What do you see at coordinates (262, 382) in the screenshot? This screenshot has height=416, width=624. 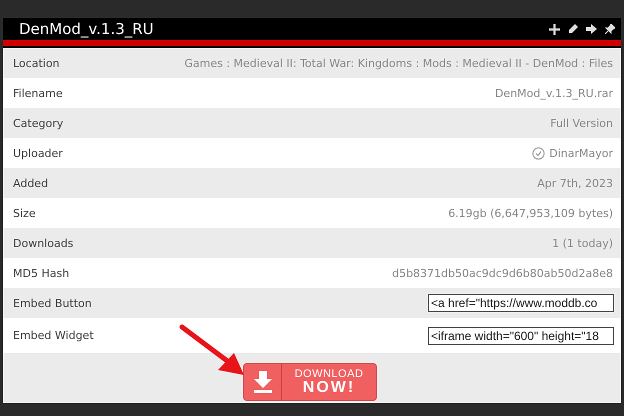 I see `download-icon` at bounding box center [262, 382].